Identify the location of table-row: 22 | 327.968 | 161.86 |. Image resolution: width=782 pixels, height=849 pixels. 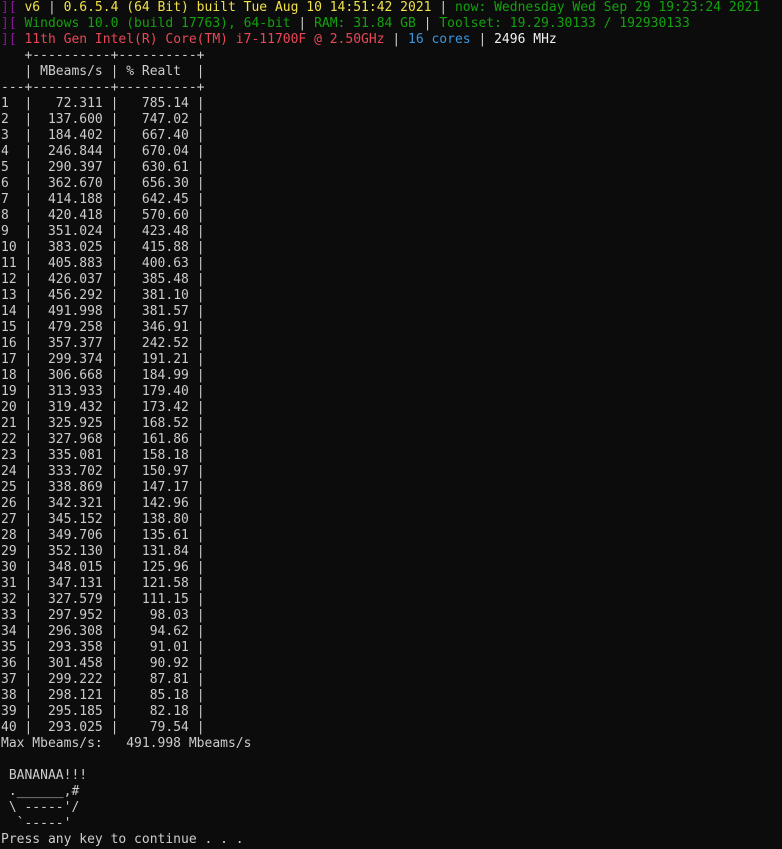
(103, 440).